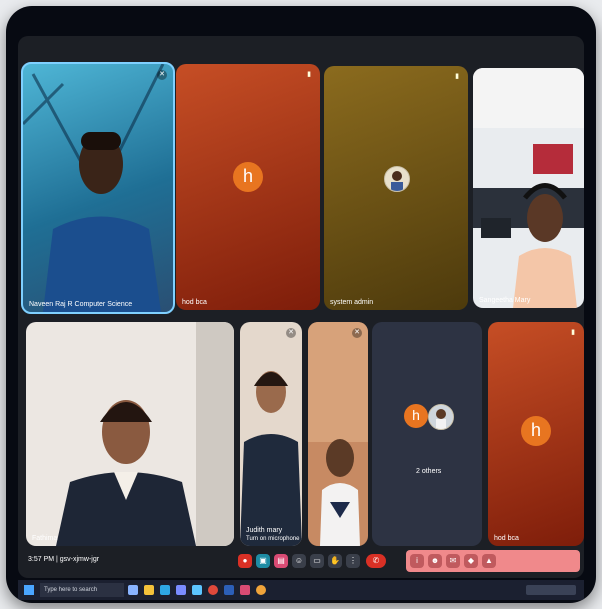 The height and width of the screenshot is (609, 602). What do you see at coordinates (64, 559) in the screenshot?
I see `meeting-info: 3:57 PM | gsv-xjmw-jgr` at bounding box center [64, 559].